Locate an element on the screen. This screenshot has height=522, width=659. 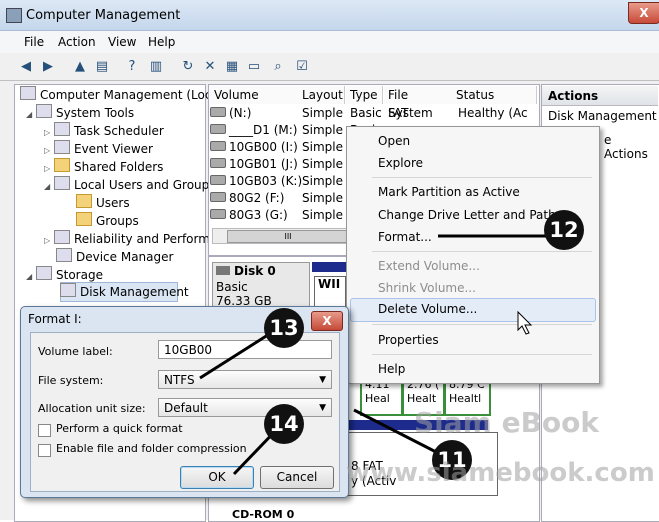
watermark-title: Siam eBook is located at coordinates (507, 422).